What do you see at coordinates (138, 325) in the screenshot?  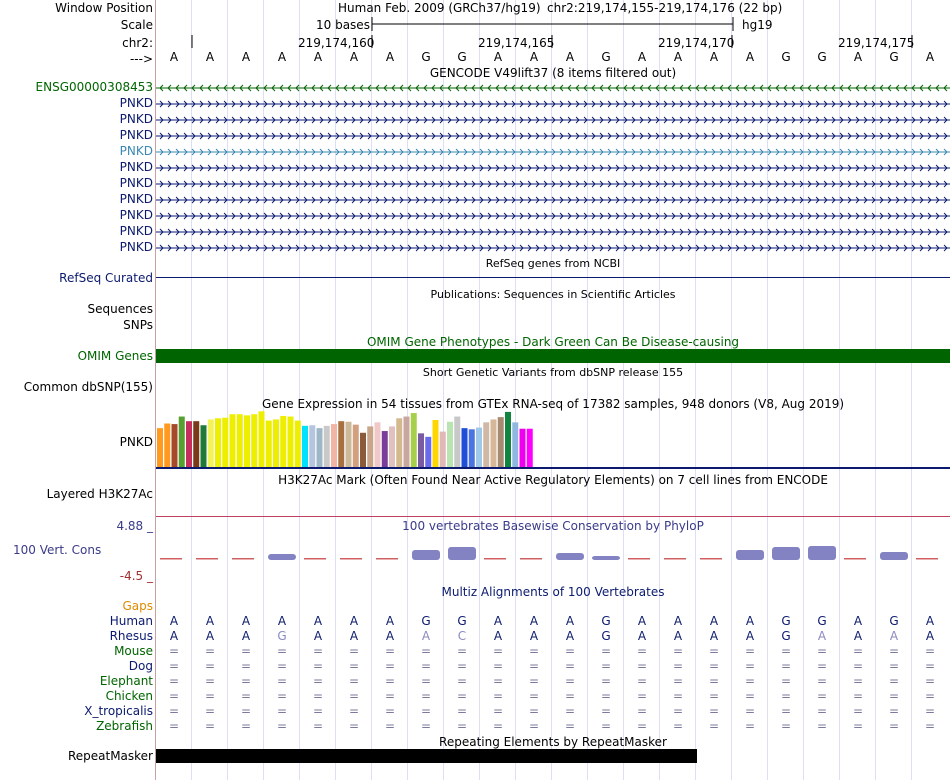 I see `publications-snps-label: SNPs` at bounding box center [138, 325].